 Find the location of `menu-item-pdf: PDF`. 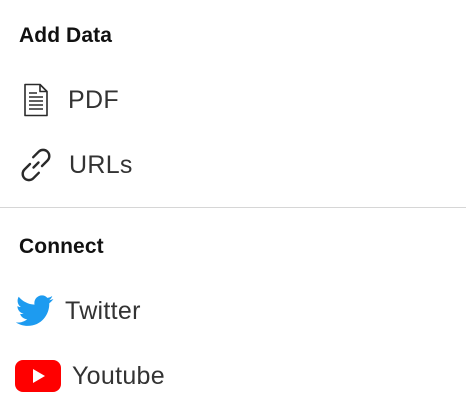

menu-item-pdf: PDF is located at coordinates (229, 100).